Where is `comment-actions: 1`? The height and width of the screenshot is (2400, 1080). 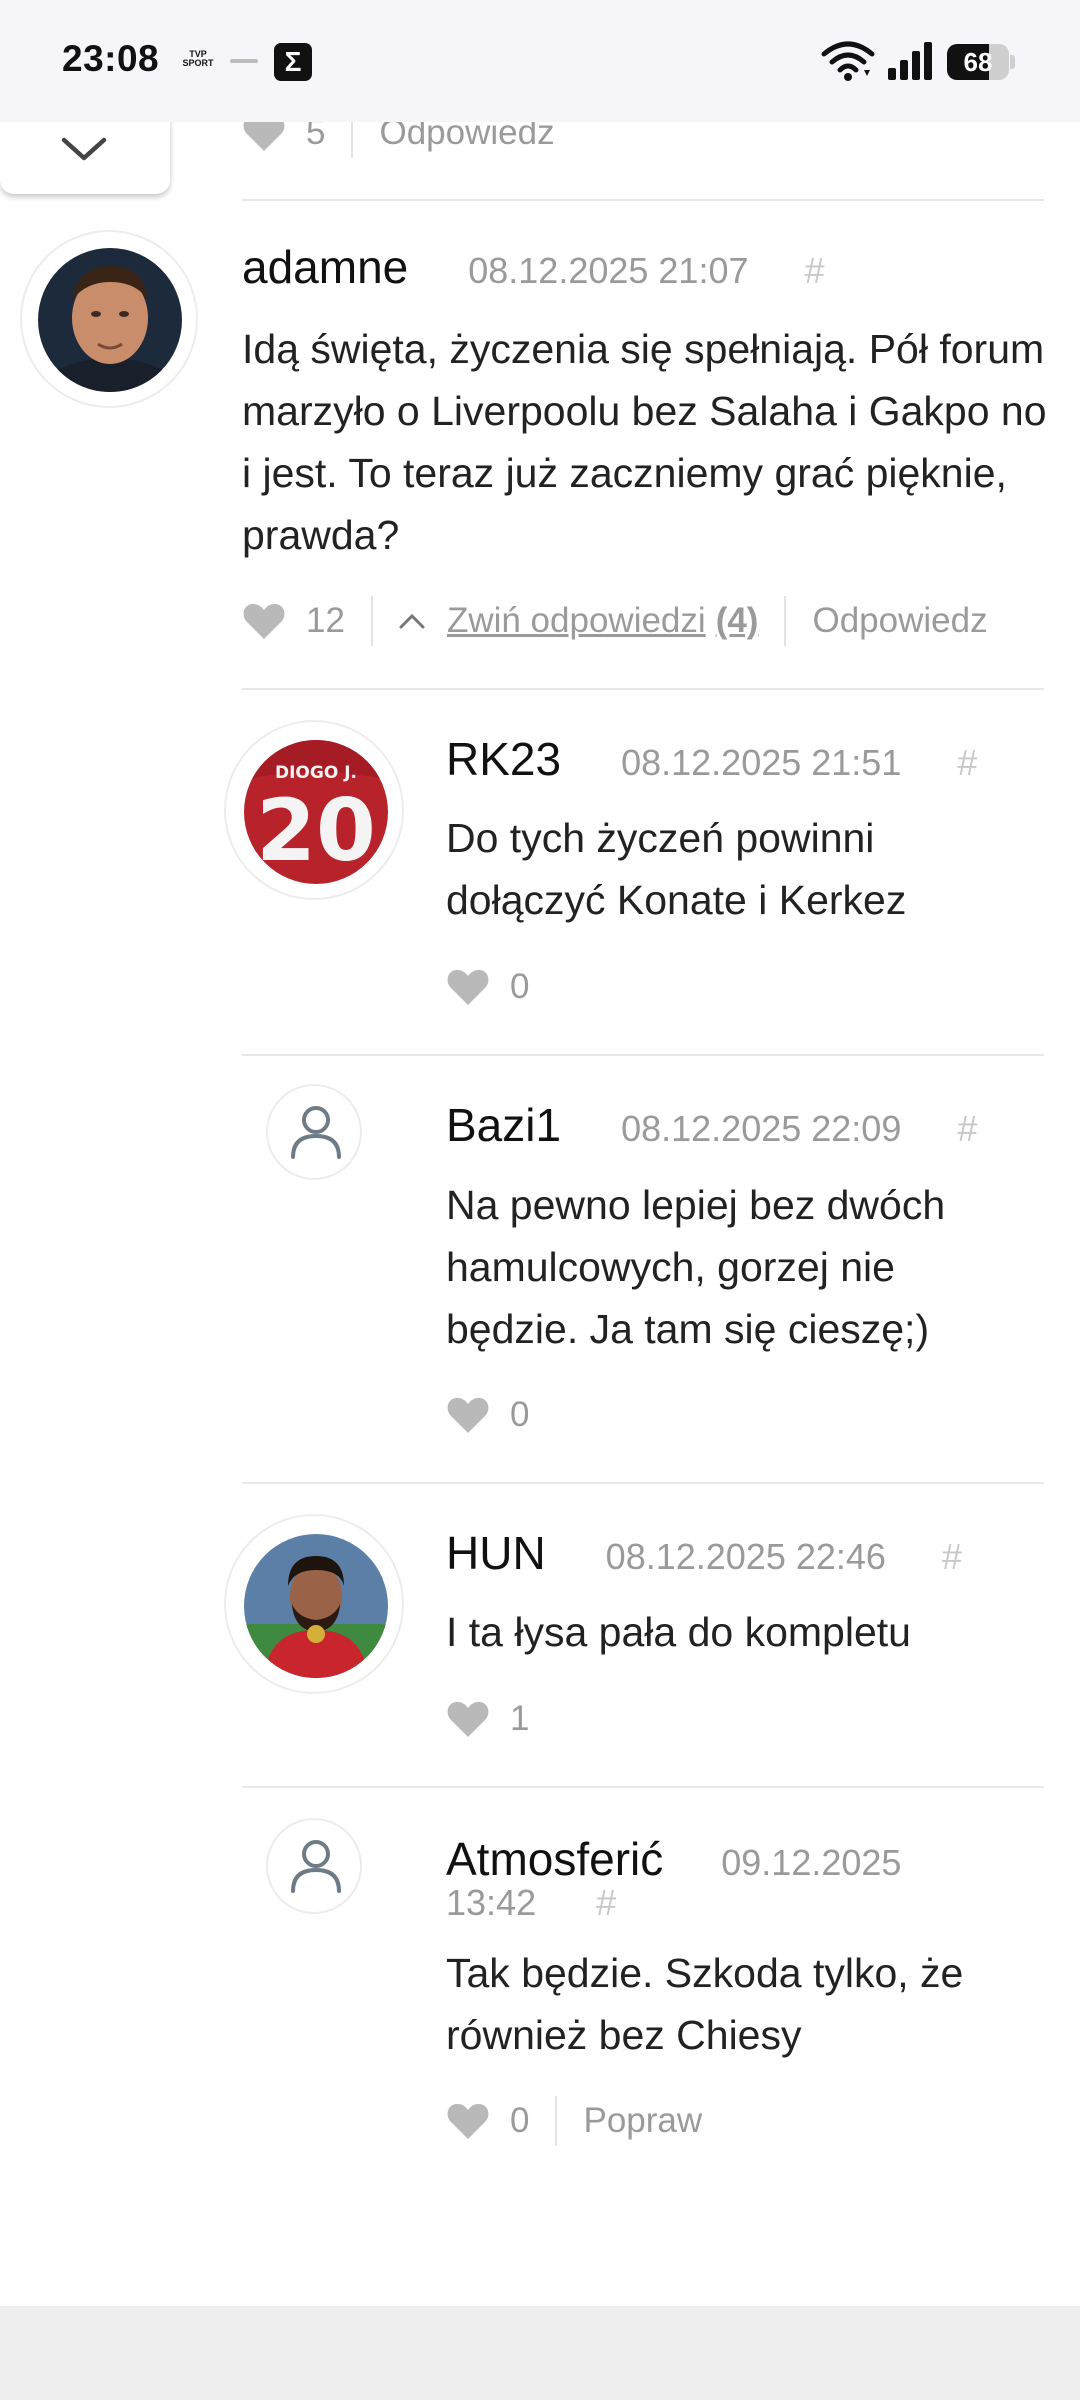
comment-actions: 1 is located at coordinates (487, 1719).